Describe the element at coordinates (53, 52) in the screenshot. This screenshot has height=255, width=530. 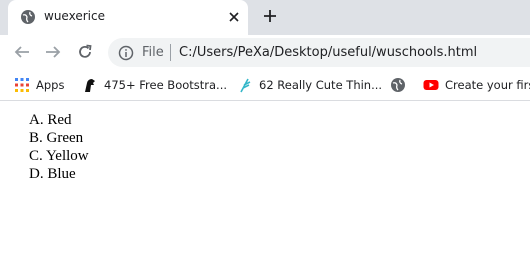
I see `forward-arrow-icon` at that location.